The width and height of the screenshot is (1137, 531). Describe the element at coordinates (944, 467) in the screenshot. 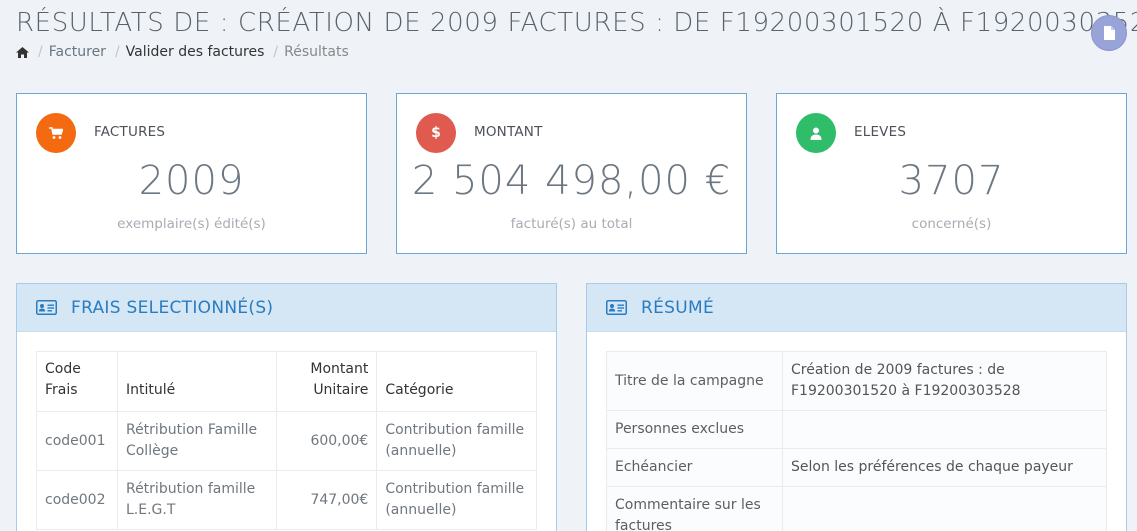

I see `summary-value: Selon les préférences de chaque payeur` at that location.